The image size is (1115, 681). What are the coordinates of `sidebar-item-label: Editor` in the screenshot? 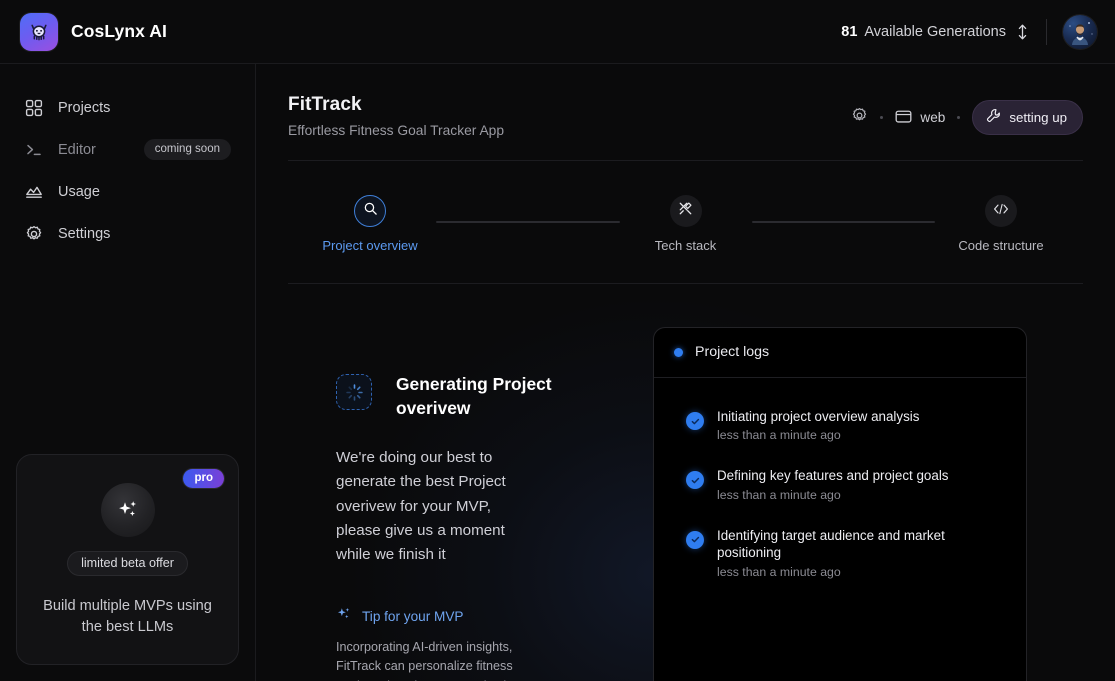 It's located at (77, 149).